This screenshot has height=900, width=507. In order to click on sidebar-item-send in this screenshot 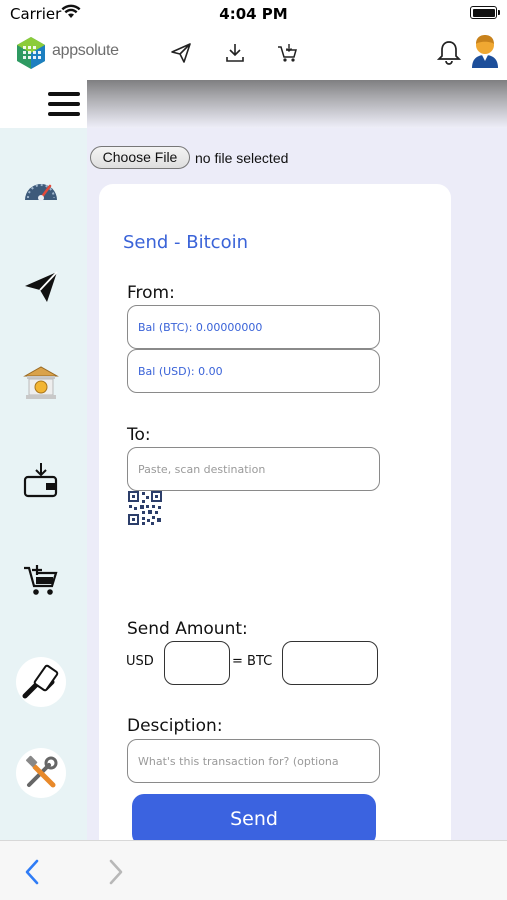, I will do `click(41, 287)`.